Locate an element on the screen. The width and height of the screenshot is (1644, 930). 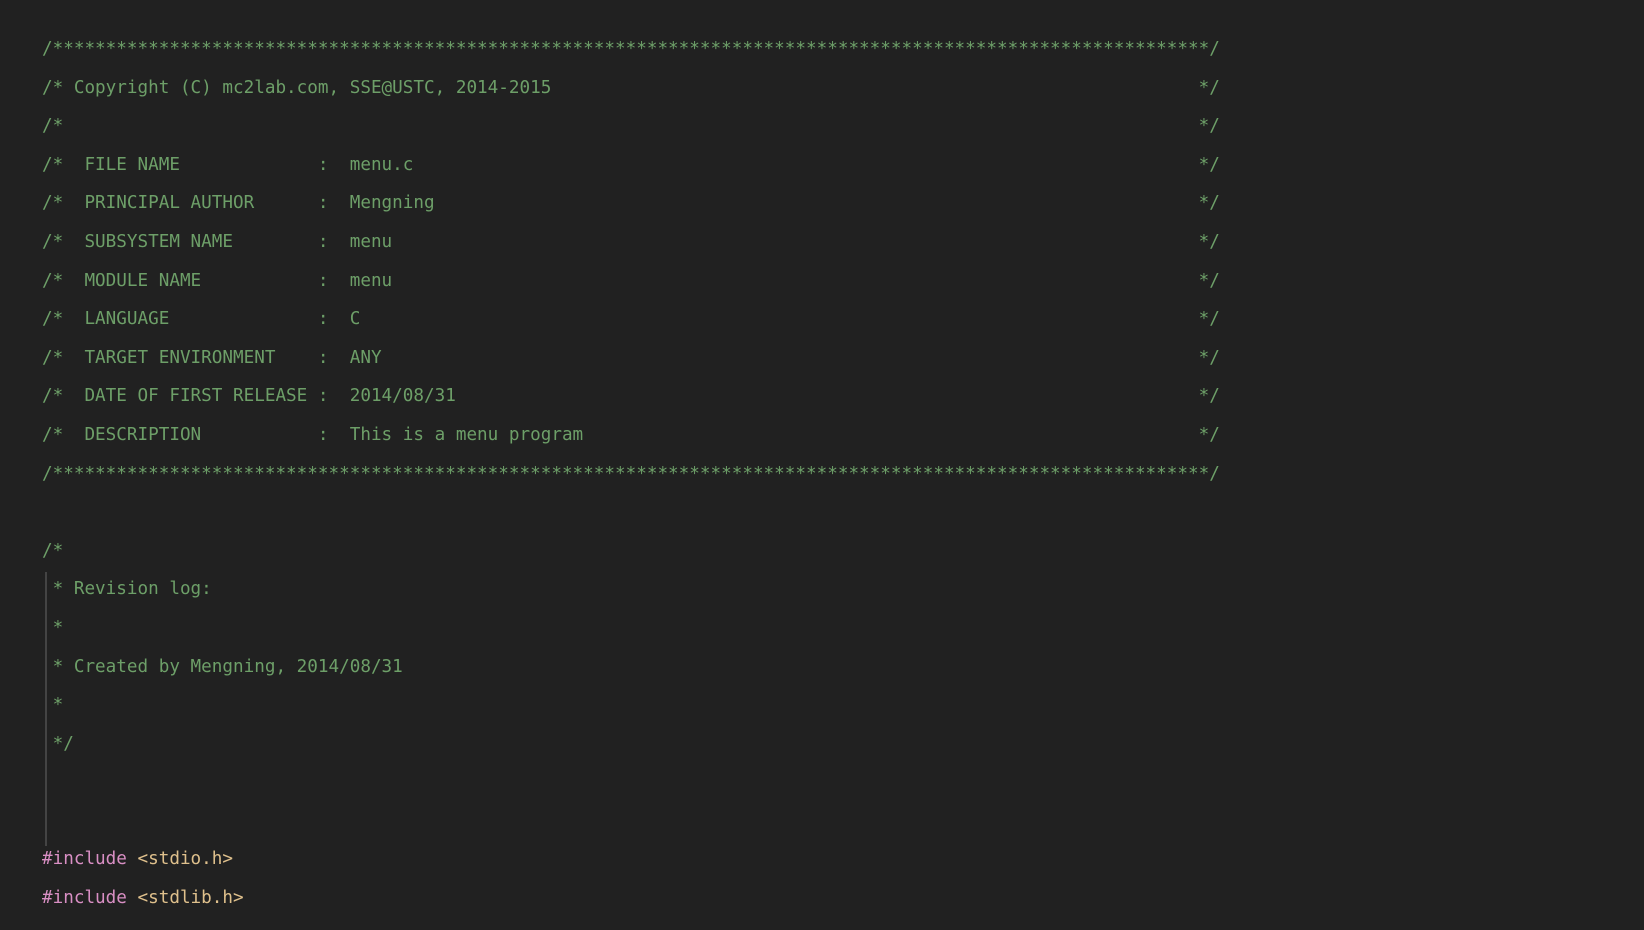
comment-text: /* MODULE NAME : menu */ is located at coordinates (631, 280).